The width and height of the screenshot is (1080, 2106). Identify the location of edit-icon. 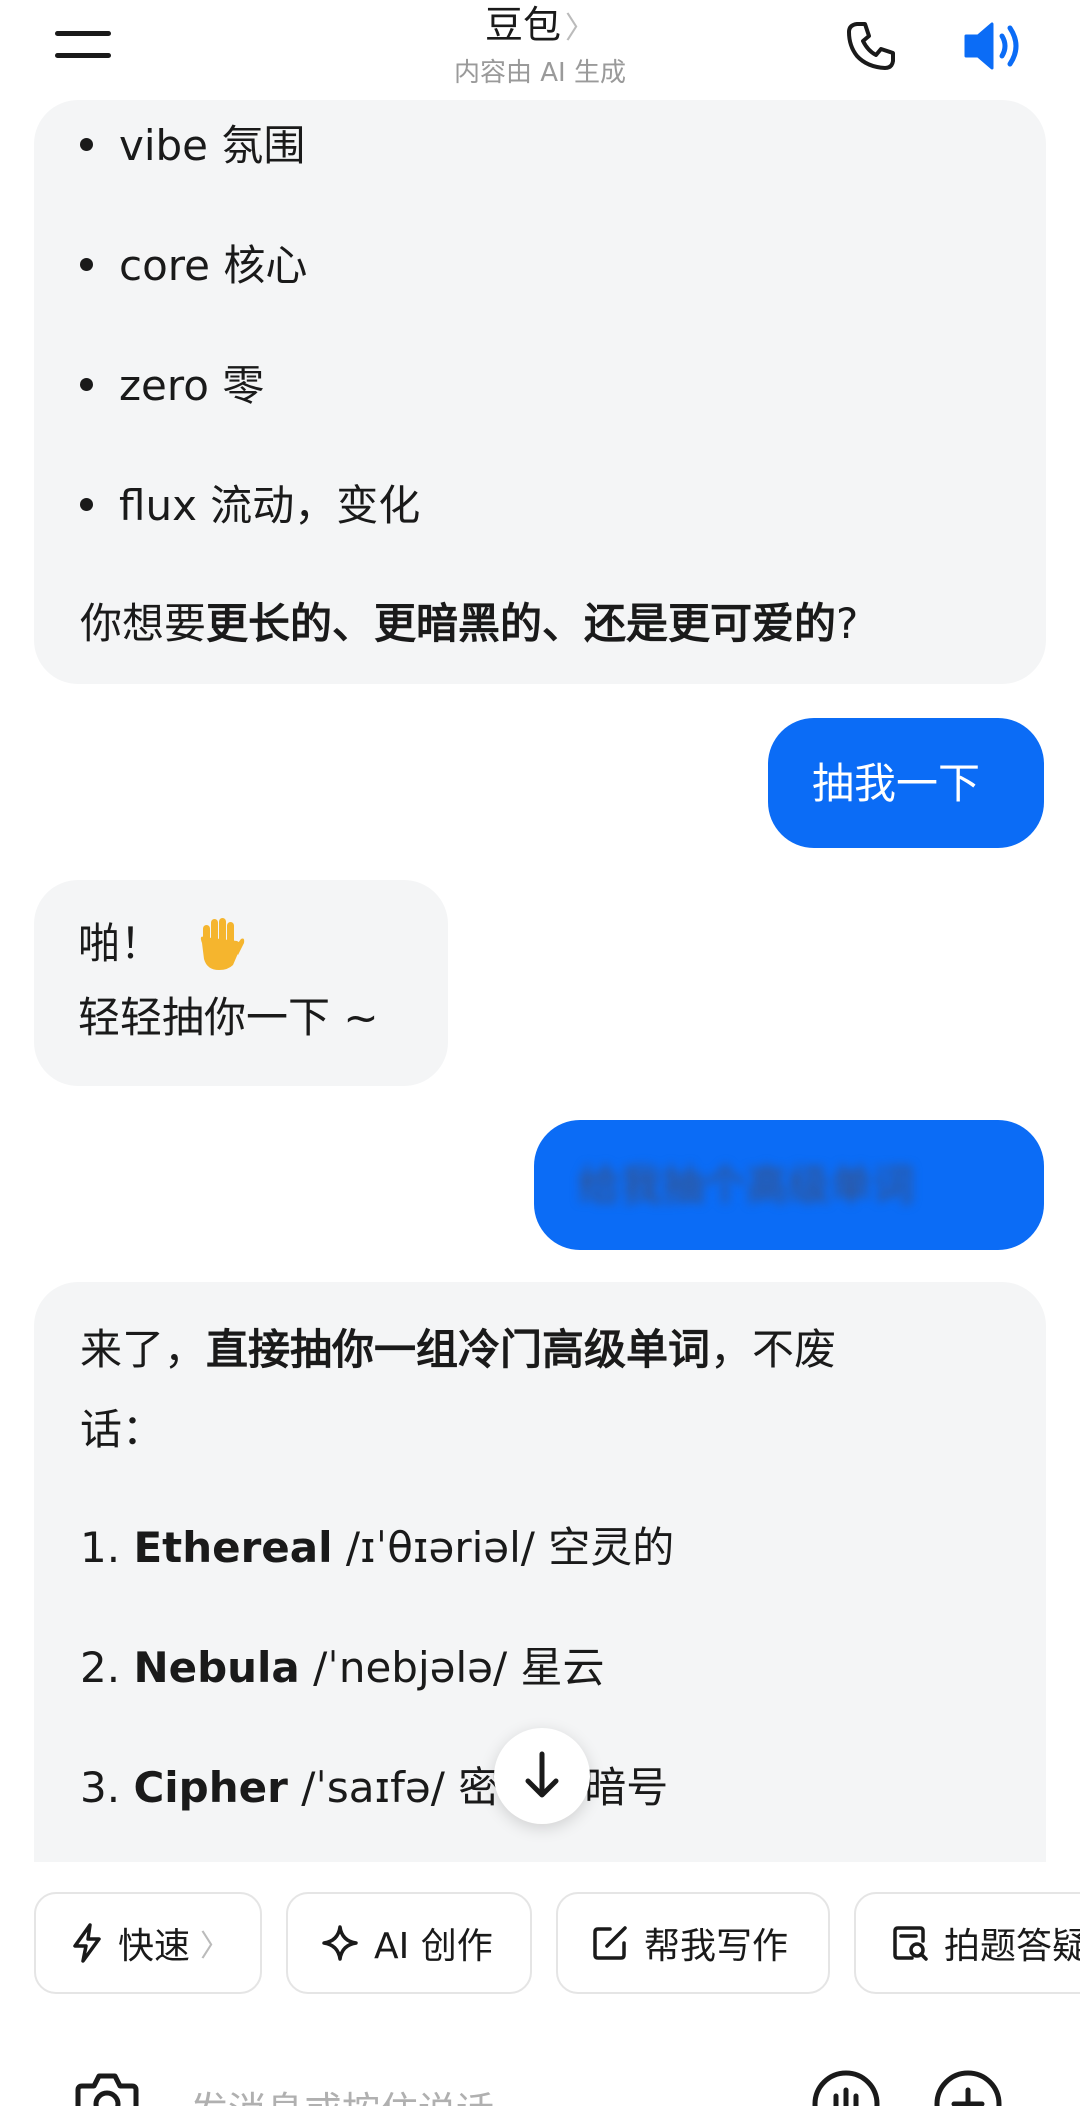
(610, 1943).